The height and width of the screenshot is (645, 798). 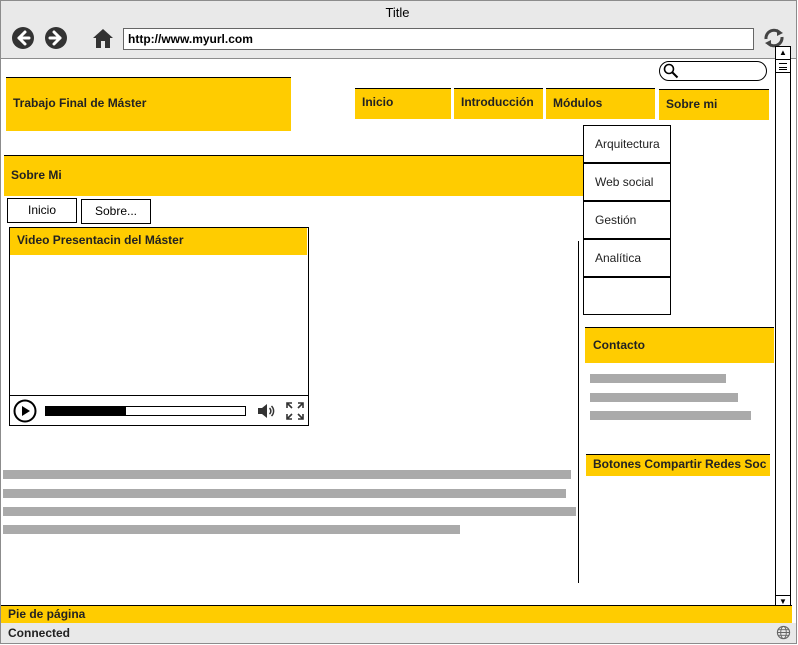 What do you see at coordinates (680, 464) in the screenshot?
I see `share-title: Botones Compartir Redes Soc` at bounding box center [680, 464].